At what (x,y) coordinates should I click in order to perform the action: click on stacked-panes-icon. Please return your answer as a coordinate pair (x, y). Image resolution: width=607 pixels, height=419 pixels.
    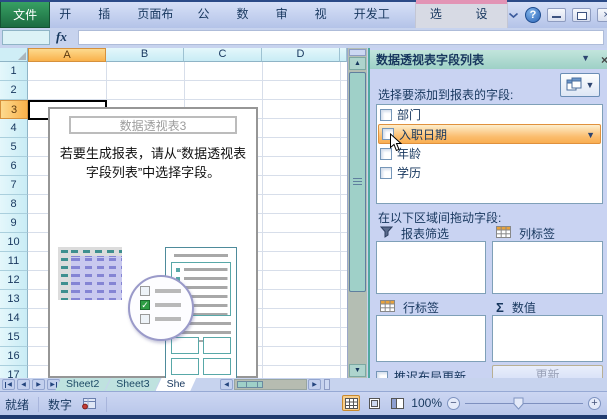
    Looking at the image, I should click on (574, 85).